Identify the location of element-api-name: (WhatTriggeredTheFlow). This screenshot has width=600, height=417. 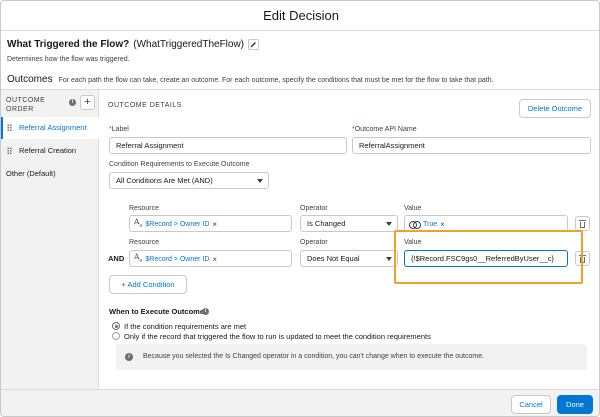
(189, 44).